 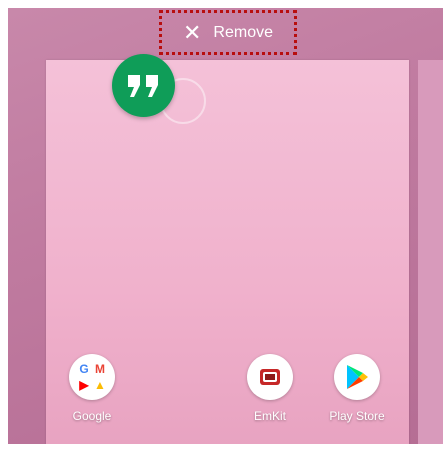 What do you see at coordinates (357, 377) in the screenshot?
I see `play-store-icon` at bounding box center [357, 377].